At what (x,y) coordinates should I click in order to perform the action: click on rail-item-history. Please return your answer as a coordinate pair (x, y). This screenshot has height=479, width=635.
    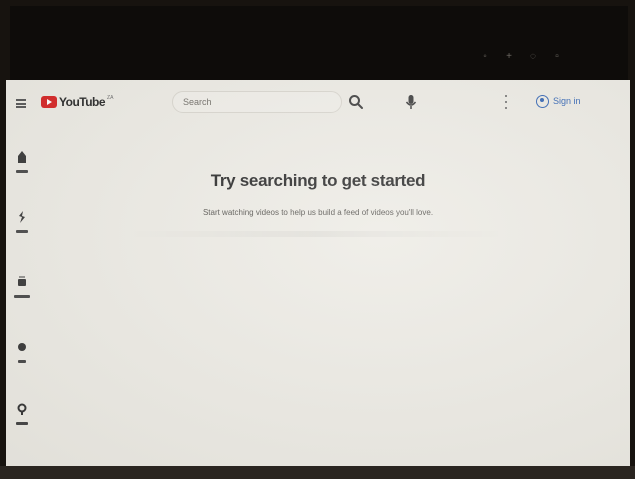
    Looking at the image, I should click on (22, 416).